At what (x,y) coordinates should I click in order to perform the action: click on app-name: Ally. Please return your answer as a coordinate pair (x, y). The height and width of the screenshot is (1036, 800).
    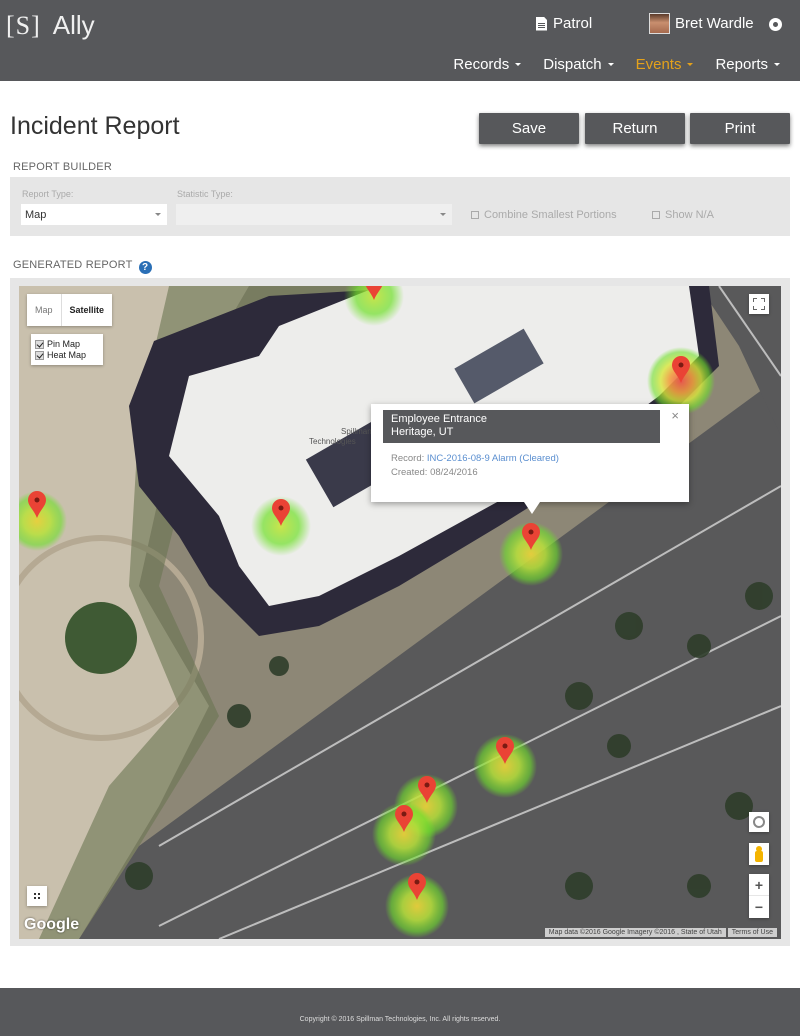
    Looking at the image, I should click on (73, 25).